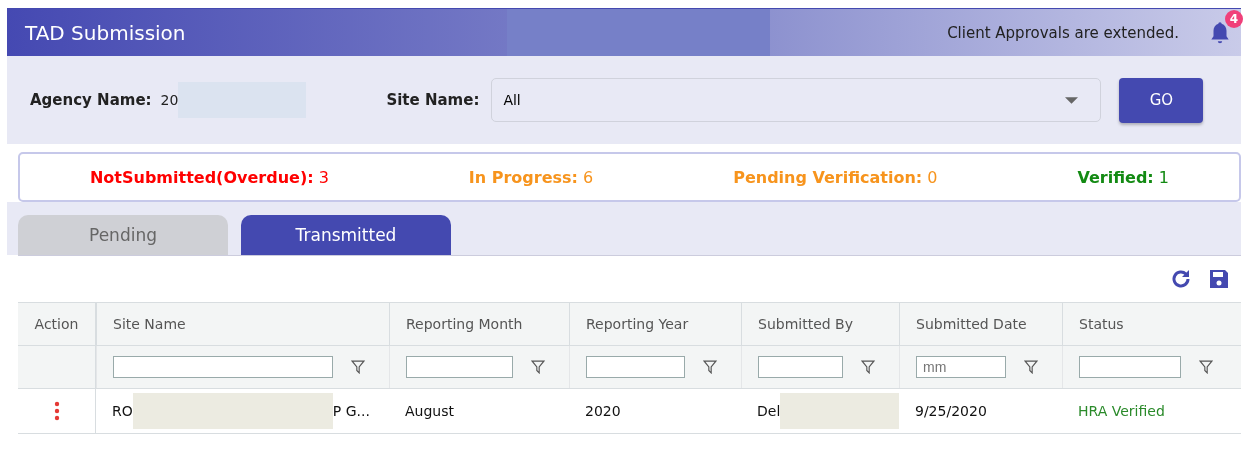  What do you see at coordinates (56, 324) in the screenshot?
I see `column-header: Action` at bounding box center [56, 324].